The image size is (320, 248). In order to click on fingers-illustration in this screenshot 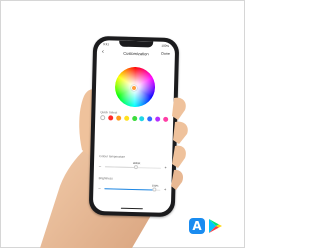, I will do `click(179, 143)`.